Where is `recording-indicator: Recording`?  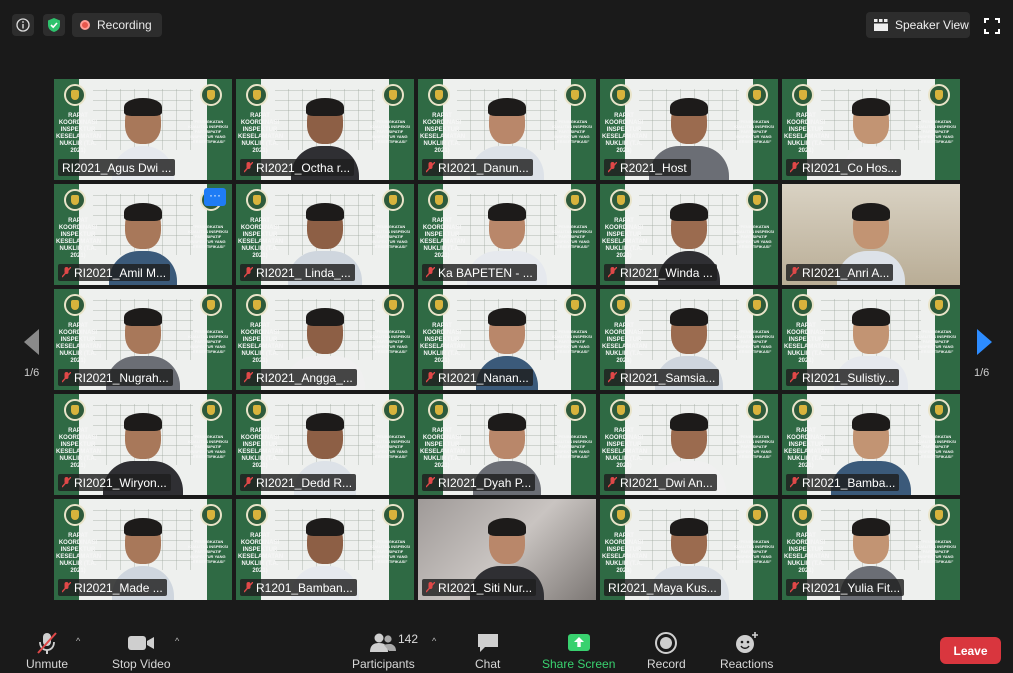
recording-indicator: Recording is located at coordinates (117, 25).